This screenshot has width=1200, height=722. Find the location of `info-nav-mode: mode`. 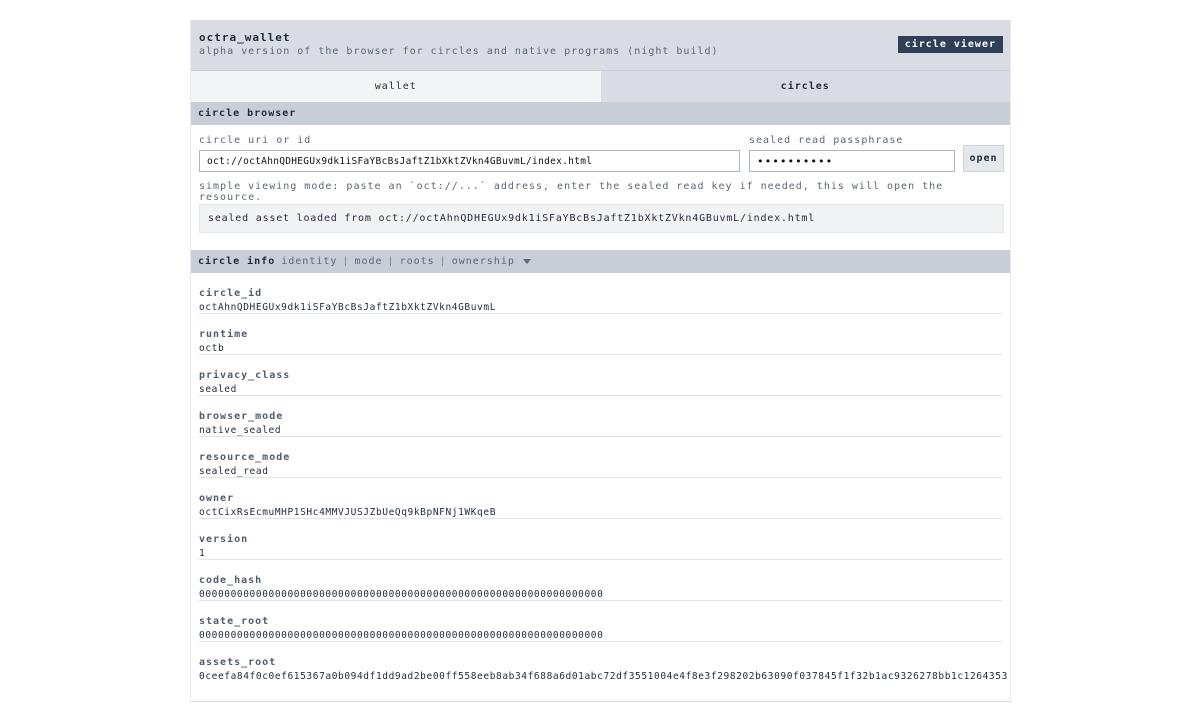

info-nav-mode: mode is located at coordinates (368, 261).